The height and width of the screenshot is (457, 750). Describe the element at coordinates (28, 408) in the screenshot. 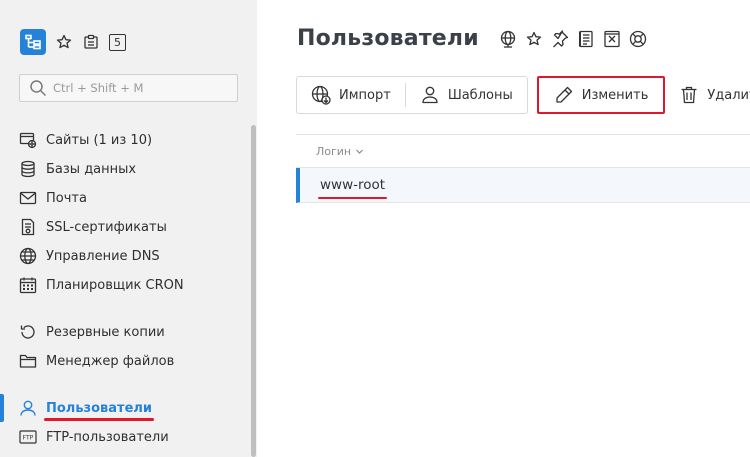

I see `user-icon` at that location.